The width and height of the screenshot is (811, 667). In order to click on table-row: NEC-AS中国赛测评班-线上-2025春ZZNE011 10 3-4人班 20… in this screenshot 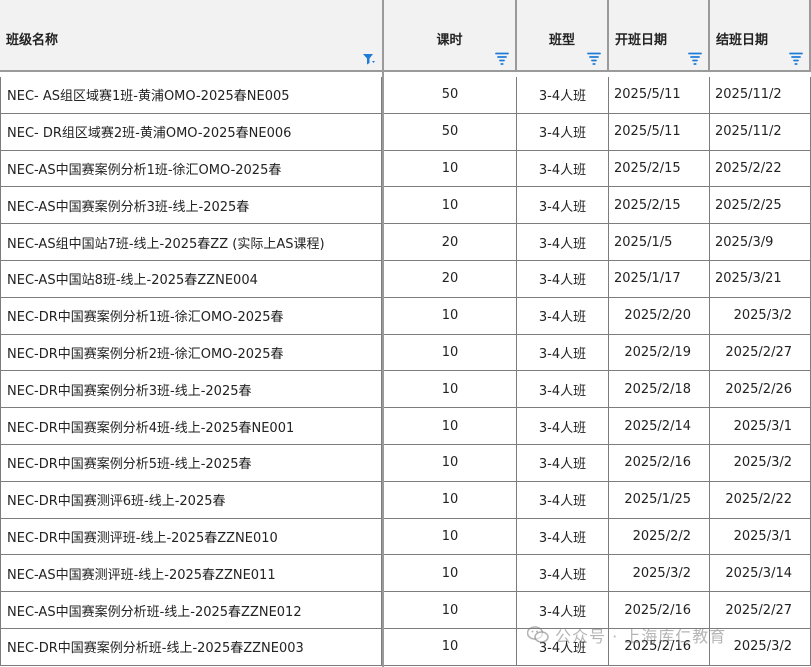, I will do `click(405, 574)`.